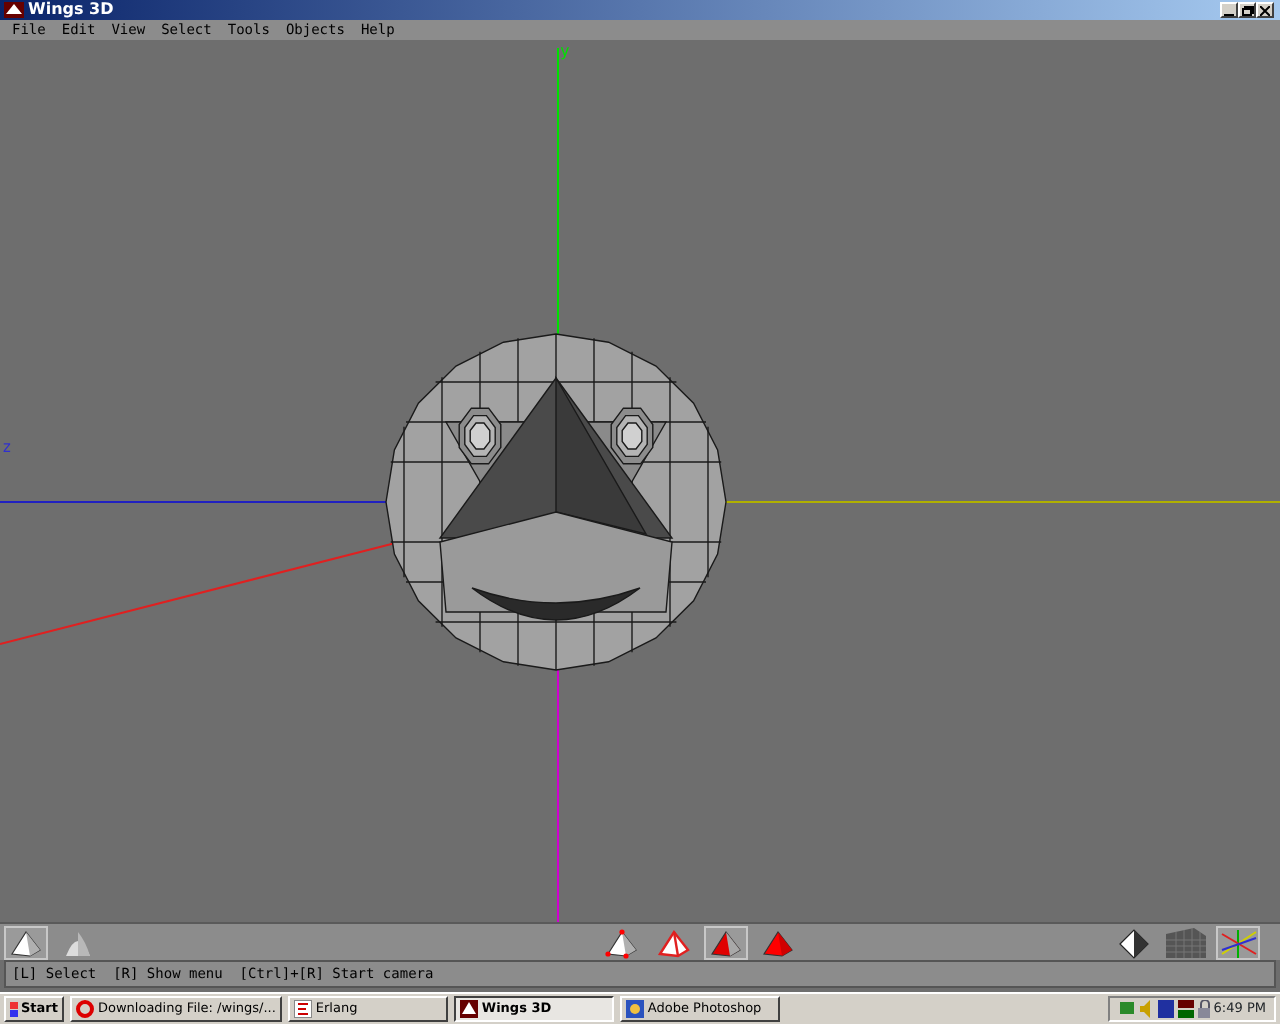 Image resolution: width=1280 pixels, height=1024 pixels. I want to click on shaded-pyramid-icon, so click(1134, 942).